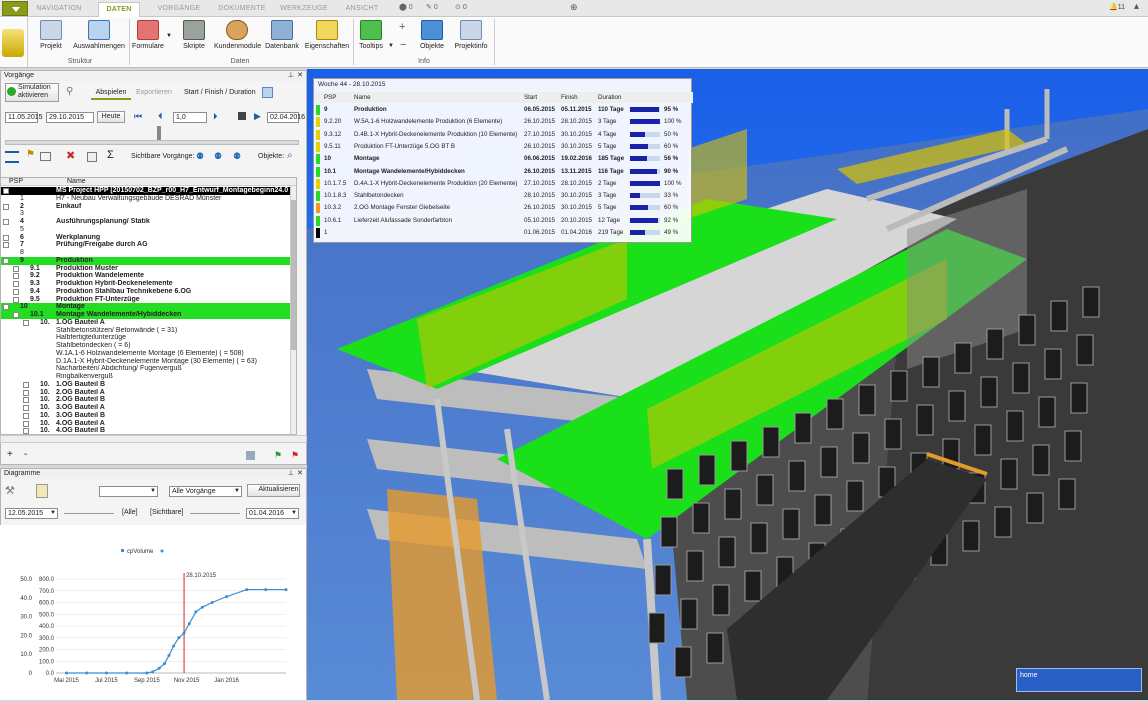  Describe the element at coordinates (31, 513) in the screenshot. I see `from-date-field: 12.05.2015 ▼` at that location.